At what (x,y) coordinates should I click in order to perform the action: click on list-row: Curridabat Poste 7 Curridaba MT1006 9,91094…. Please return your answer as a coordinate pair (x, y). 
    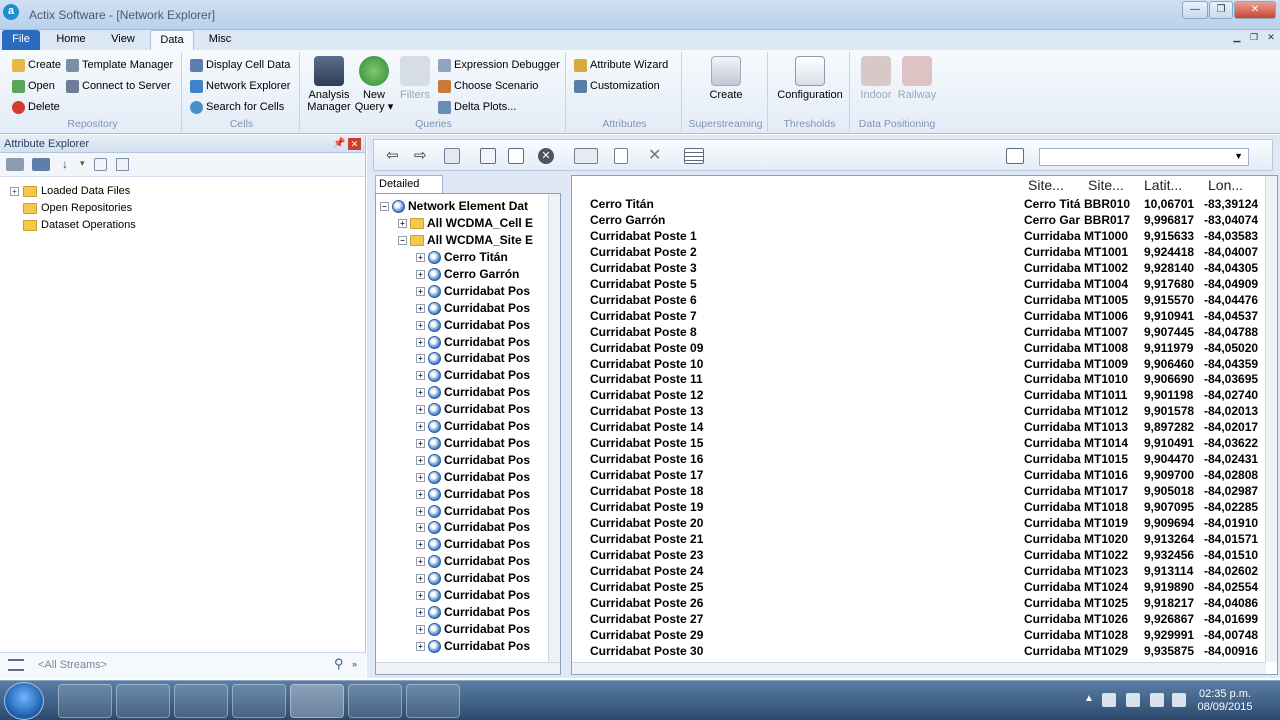
    Looking at the image, I should click on (924, 316).